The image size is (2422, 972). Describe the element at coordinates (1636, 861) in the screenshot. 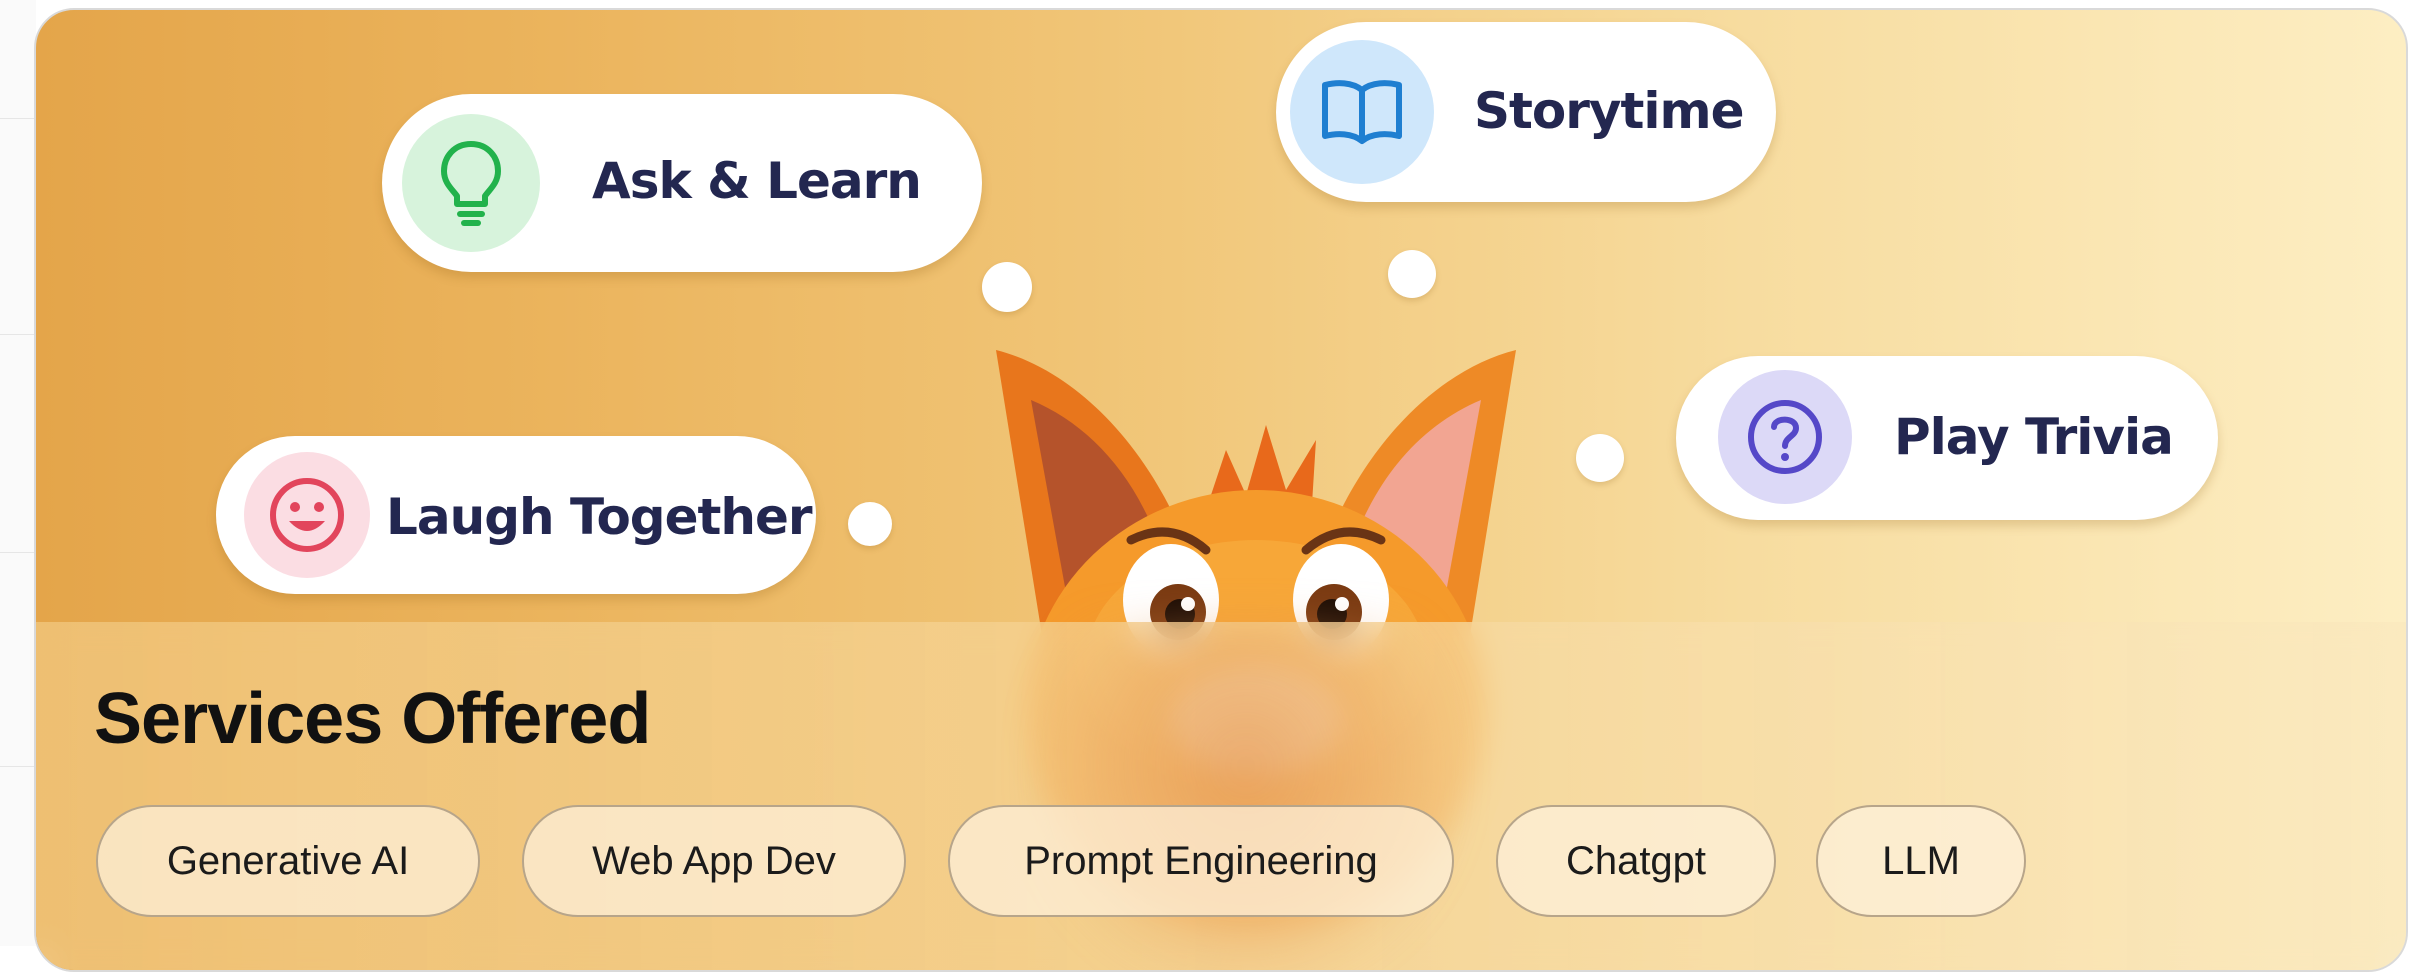

I see `service-chip-chatgpt: Chatgpt` at that location.